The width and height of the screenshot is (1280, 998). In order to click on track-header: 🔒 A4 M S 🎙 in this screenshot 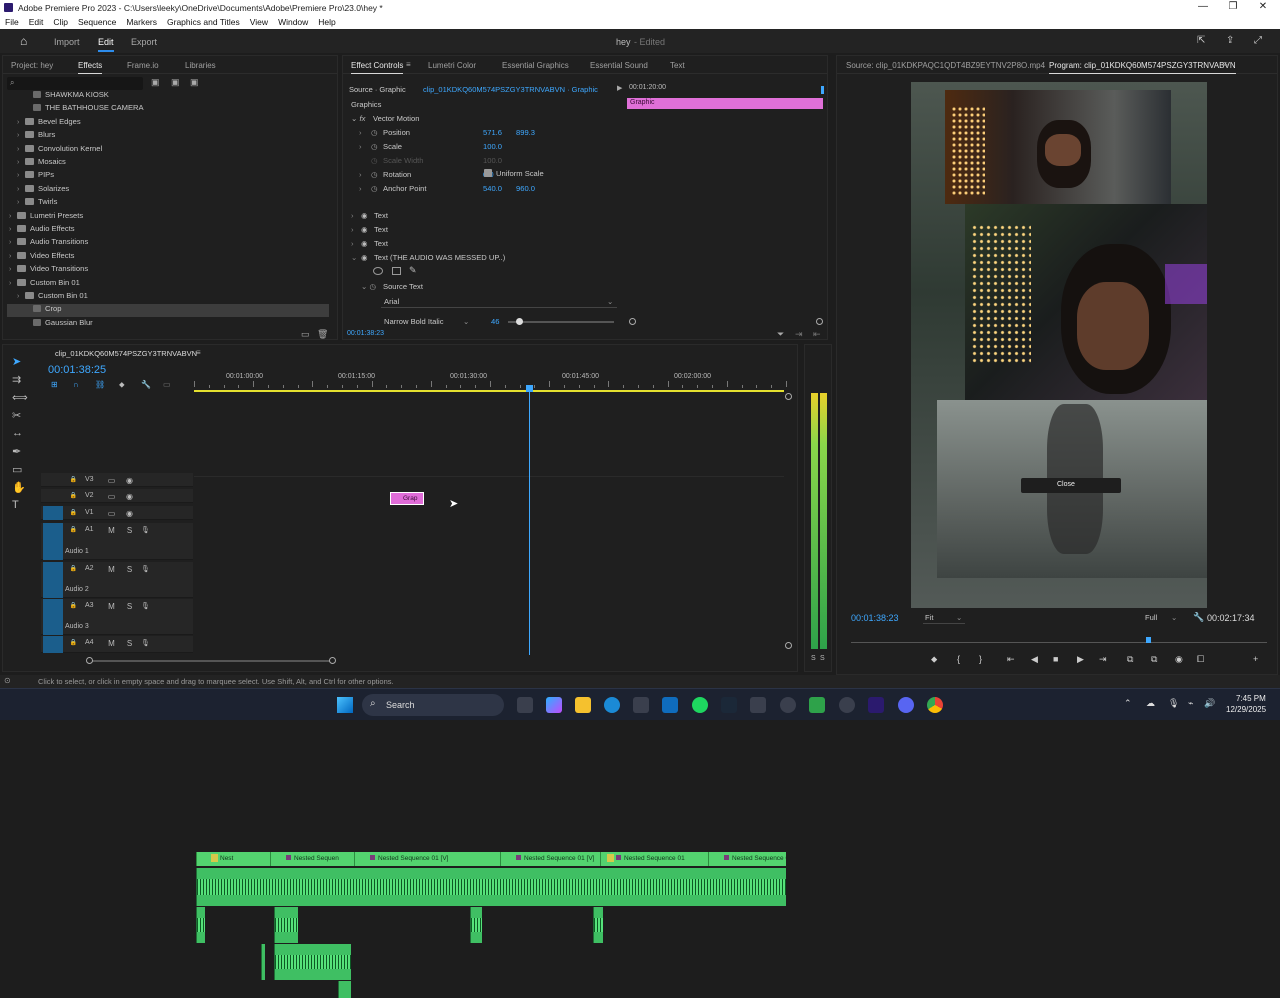, I will do `click(117, 644)`.